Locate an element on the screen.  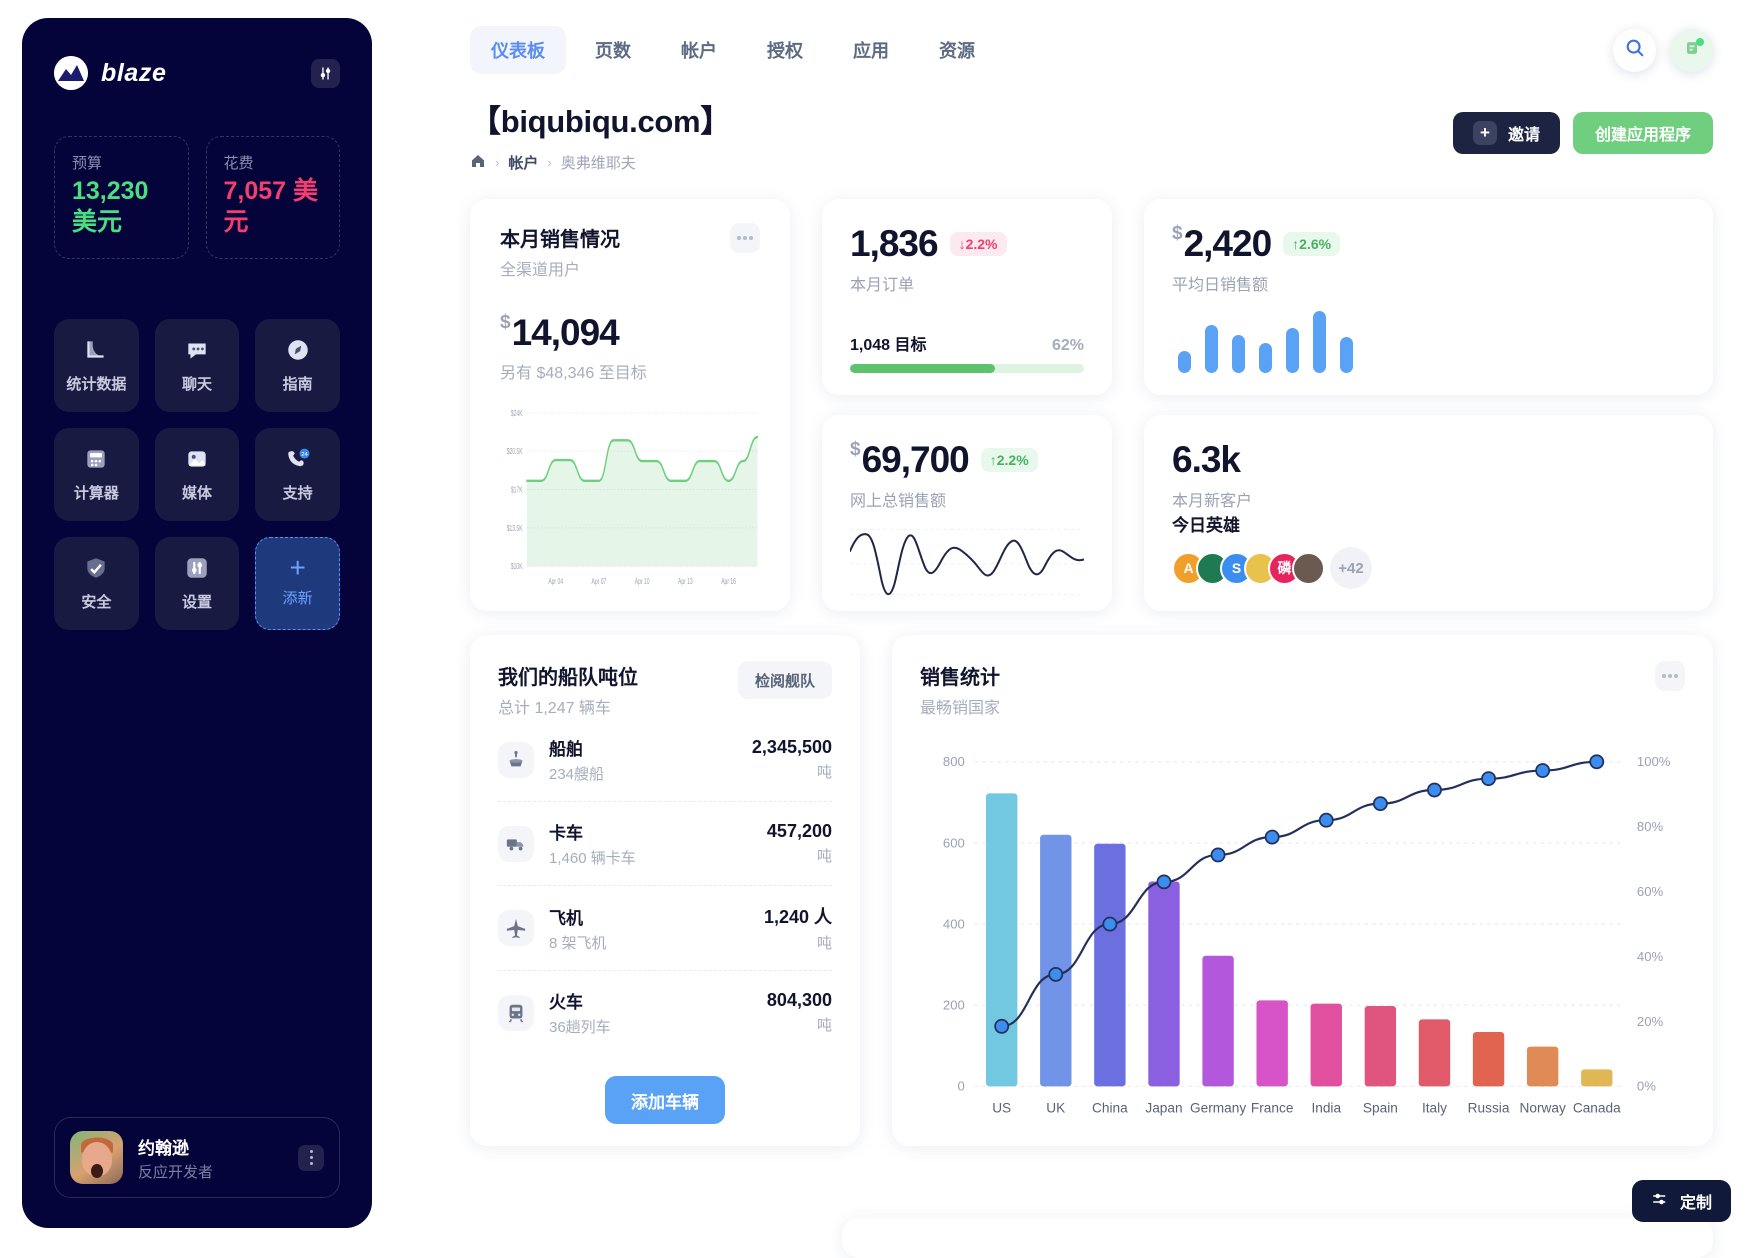
invite-button: + 邀请 is located at coordinates (1506, 133).